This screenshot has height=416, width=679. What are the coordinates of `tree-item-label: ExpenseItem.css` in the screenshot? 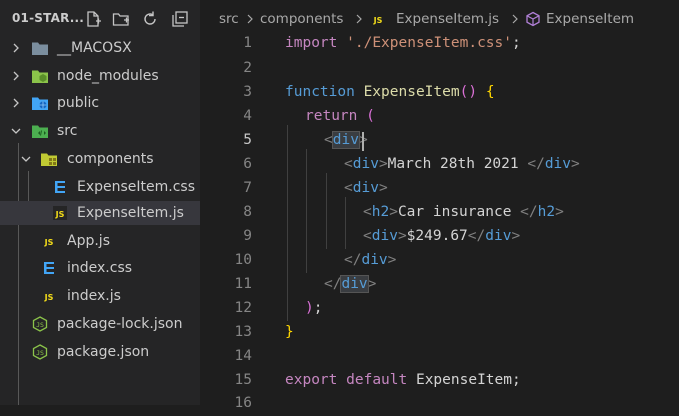 It's located at (136, 187).